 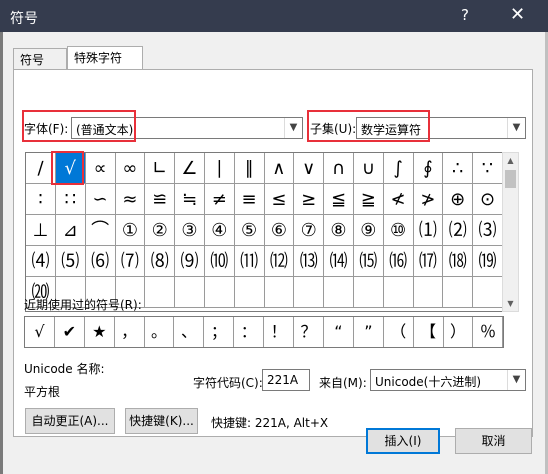 I want to click on symbol-cell: ∣, so click(x=219, y=168).